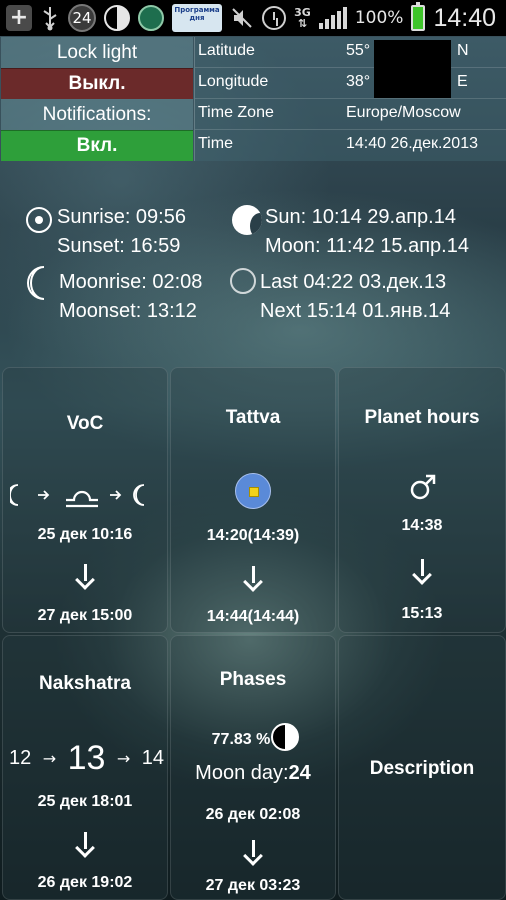  I want to click on notifications-label: Notifications:, so click(97, 114).